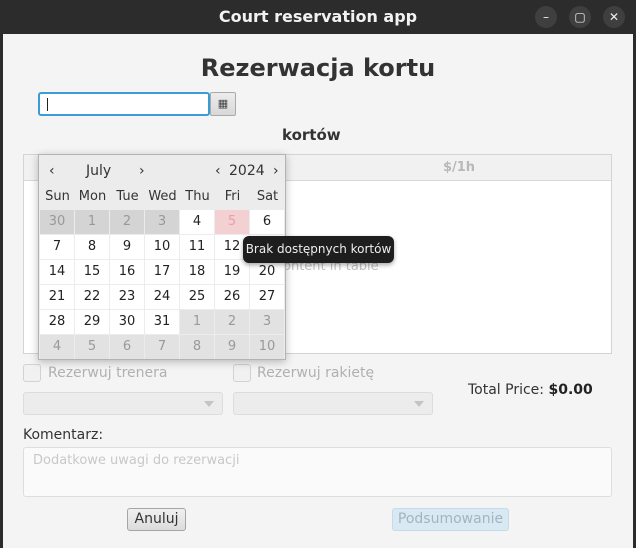 Image resolution: width=636 pixels, height=548 pixels. I want to click on comment-textarea: Dodatkowe uwagi do rezerwacji, so click(317, 472).